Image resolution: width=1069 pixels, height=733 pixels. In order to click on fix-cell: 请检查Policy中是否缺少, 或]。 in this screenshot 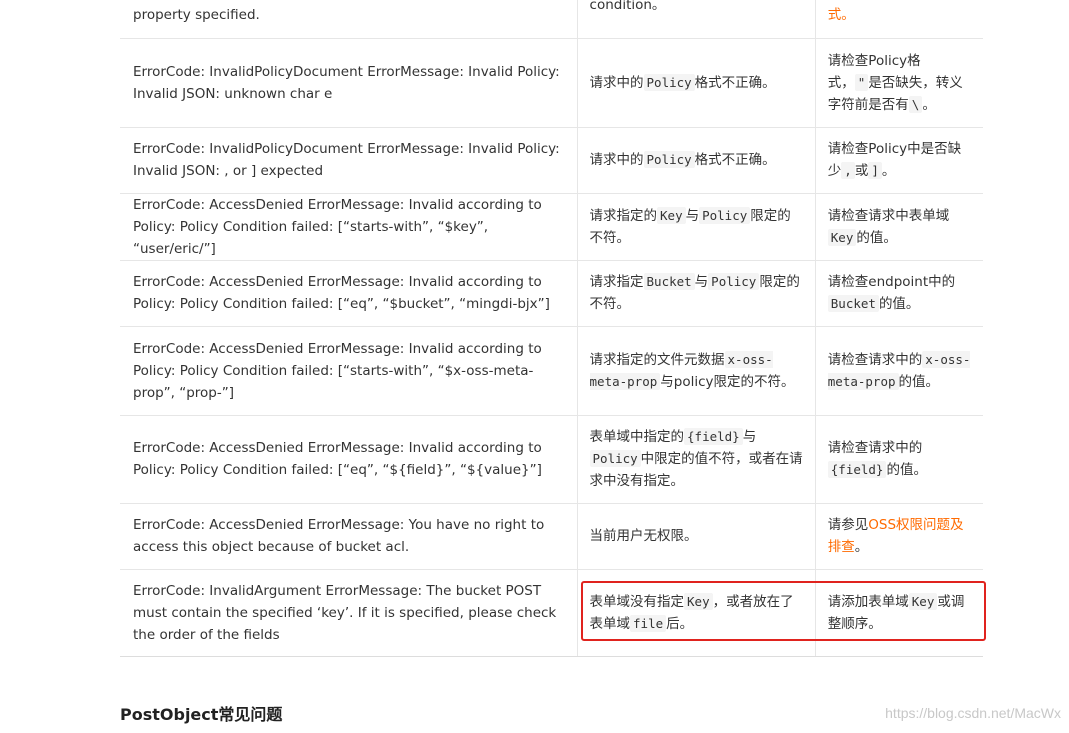, I will do `click(899, 160)`.